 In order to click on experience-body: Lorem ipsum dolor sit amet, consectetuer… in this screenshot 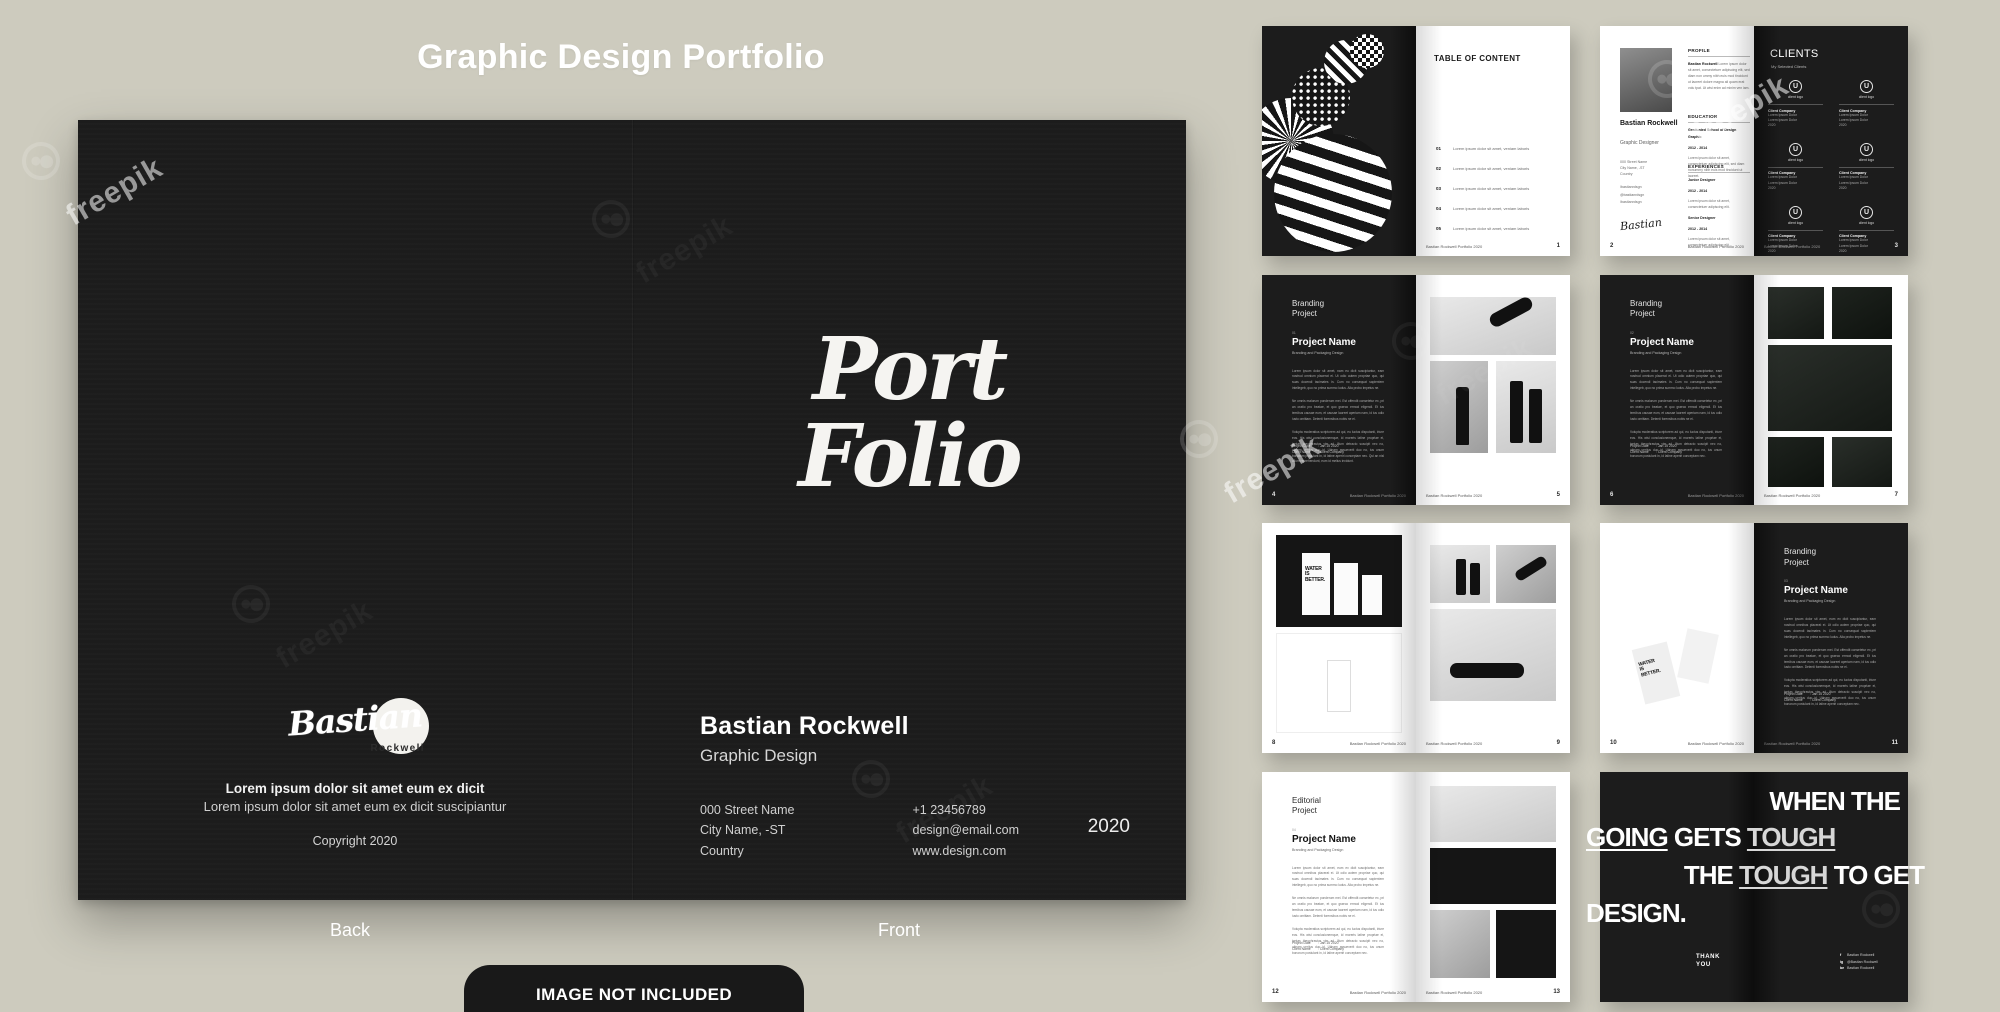, I will do `click(1709, 203)`.